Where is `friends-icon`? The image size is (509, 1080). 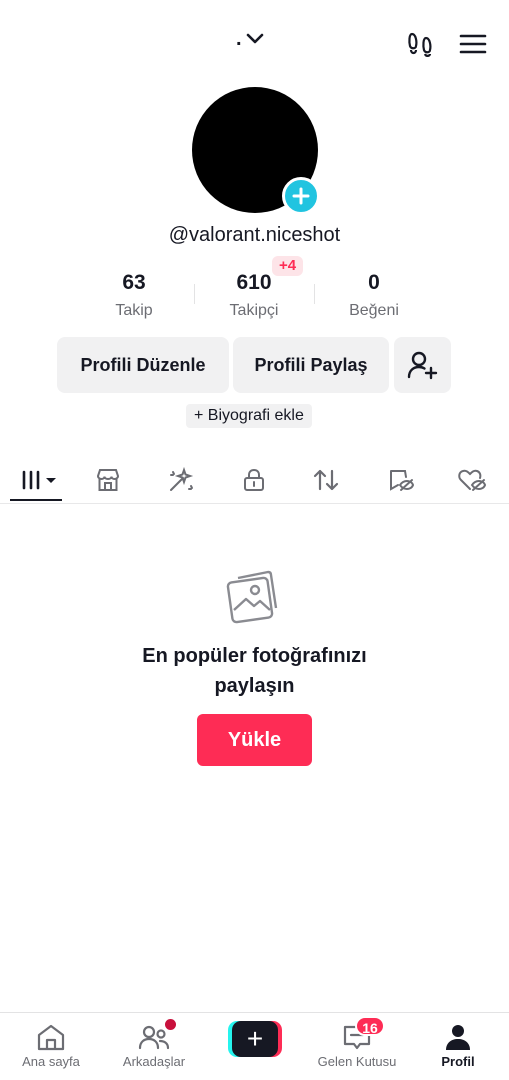
friends-icon is located at coordinates (157, 1035).